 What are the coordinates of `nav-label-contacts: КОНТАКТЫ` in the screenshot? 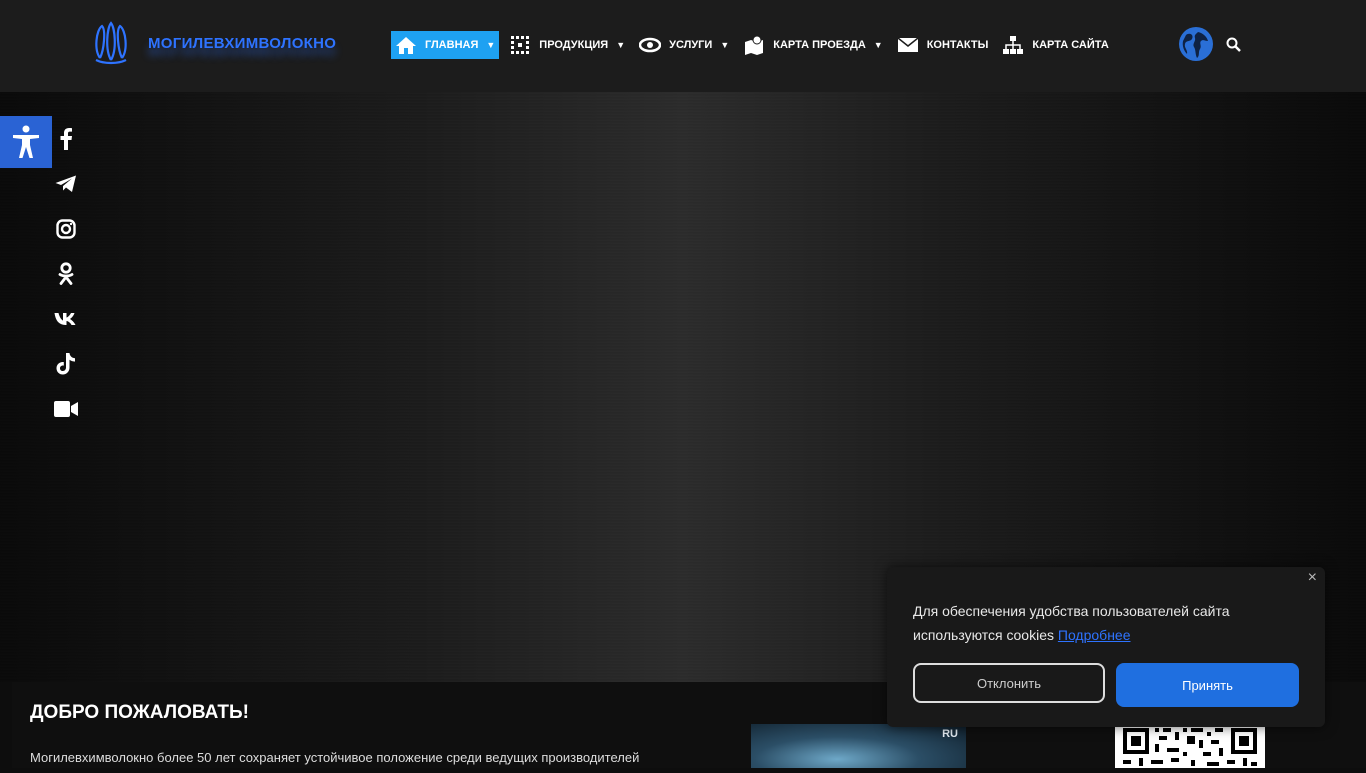 It's located at (957, 45).